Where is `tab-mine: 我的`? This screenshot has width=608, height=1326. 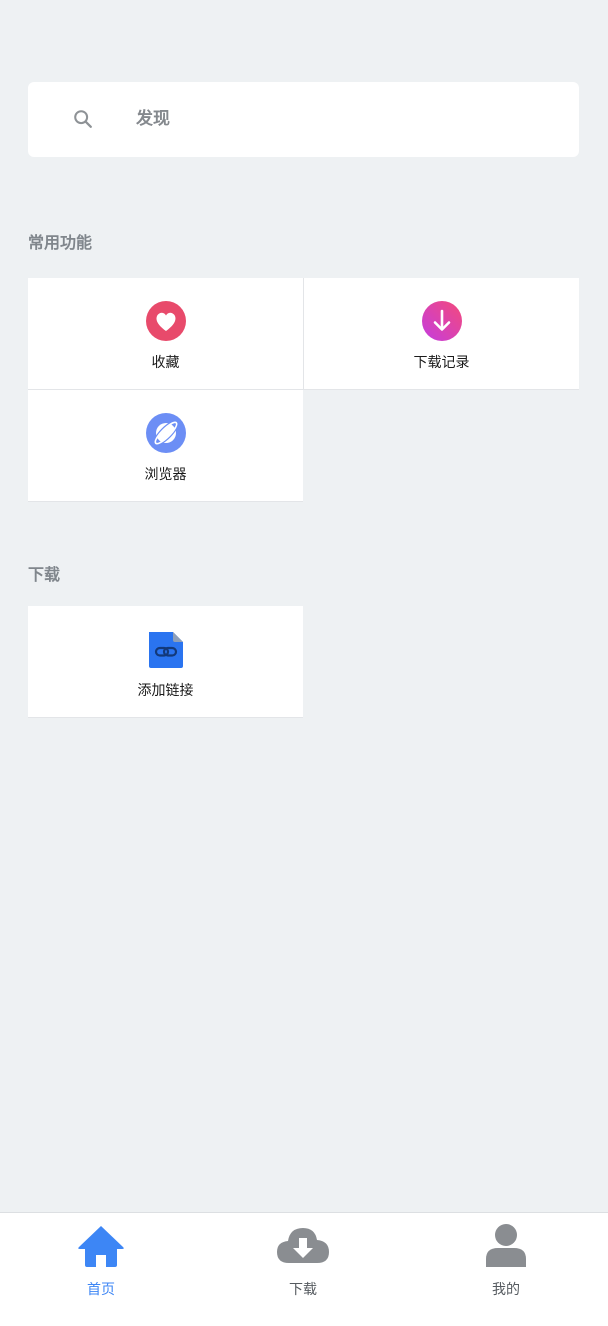
tab-mine: 我的 is located at coordinates (506, 1269).